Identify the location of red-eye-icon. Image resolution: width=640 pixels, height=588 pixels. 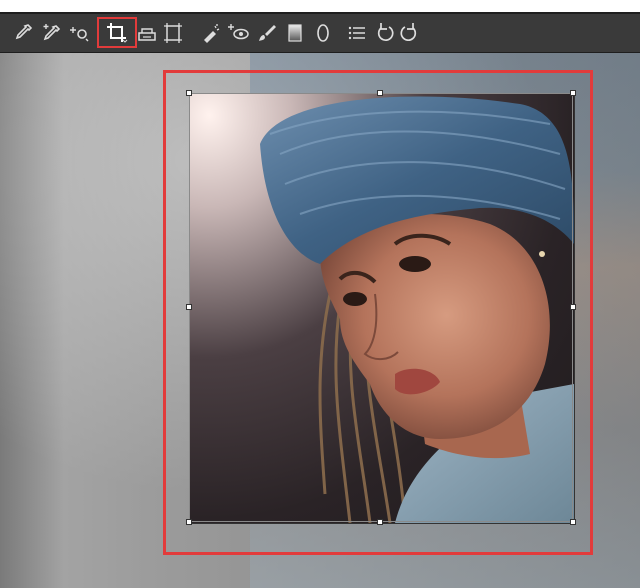
(239, 33).